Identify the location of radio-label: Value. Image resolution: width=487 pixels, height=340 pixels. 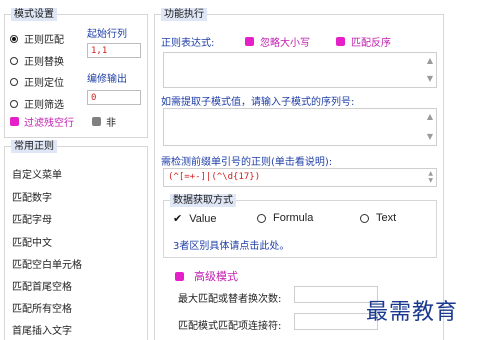
(203, 218).